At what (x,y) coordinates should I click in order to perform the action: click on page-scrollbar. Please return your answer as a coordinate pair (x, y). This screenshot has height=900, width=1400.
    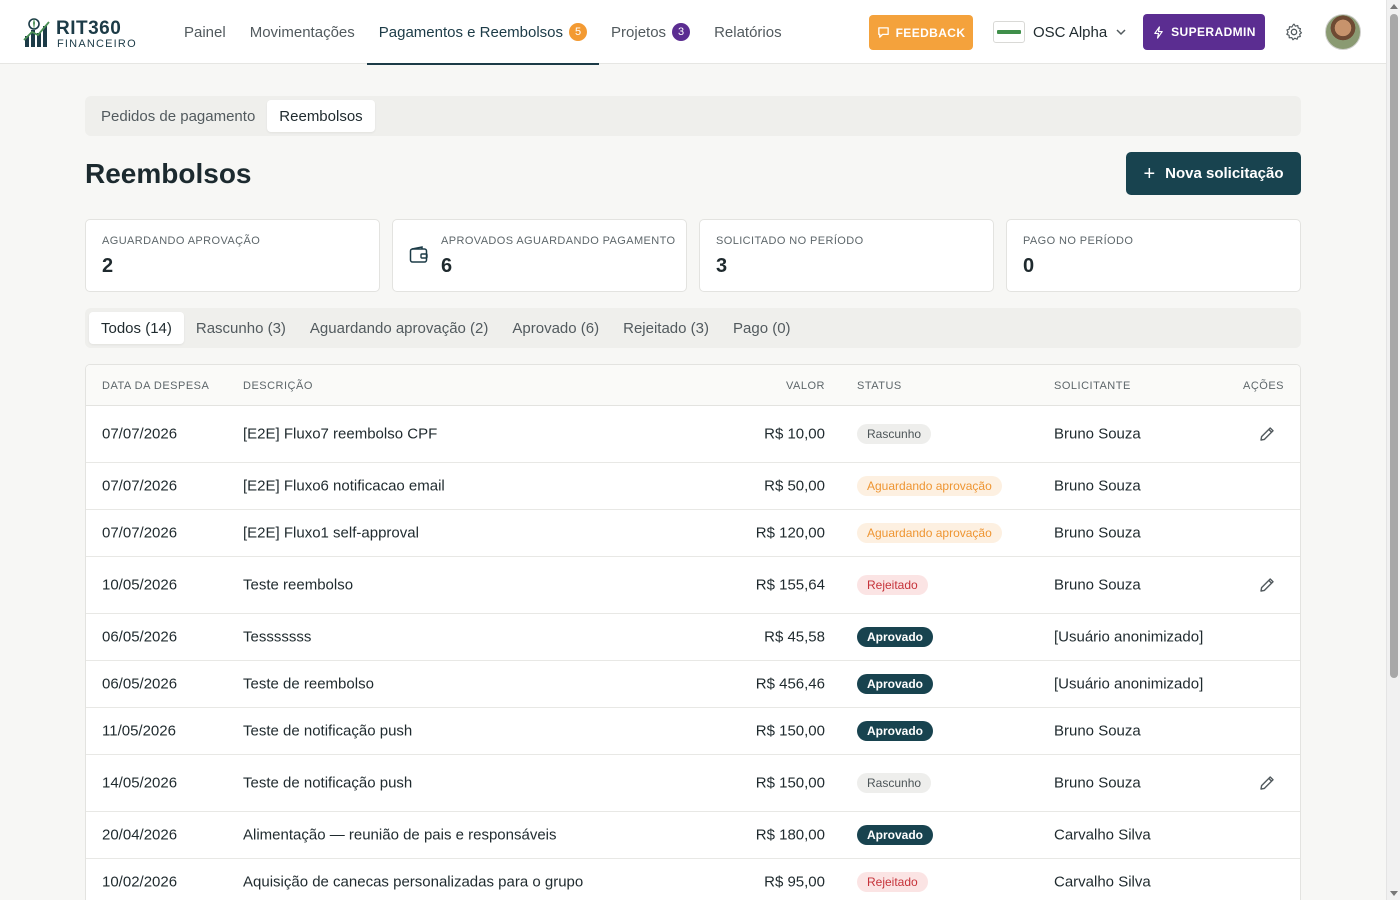
    Looking at the image, I should click on (1393, 450).